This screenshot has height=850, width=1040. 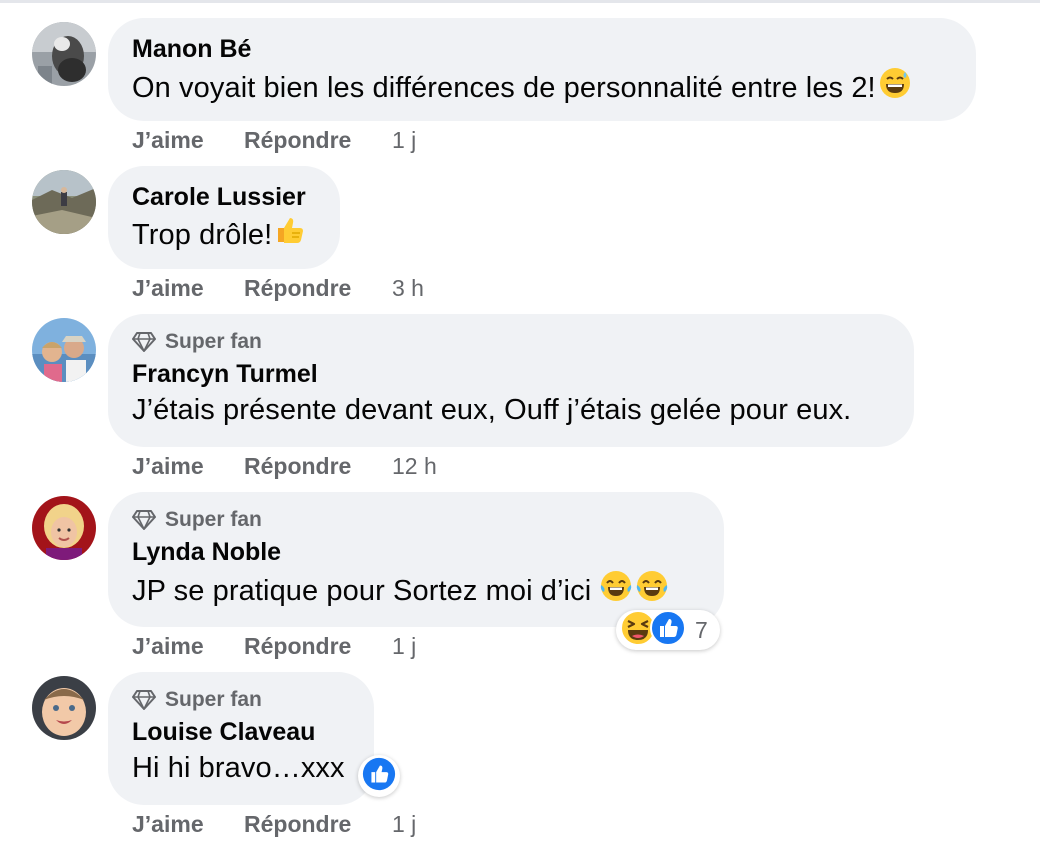 What do you see at coordinates (362, 591) in the screenshot?
I see `comment-body: JP se pratique pour Sortez moi d’ici` at bounding box center [362, 591].